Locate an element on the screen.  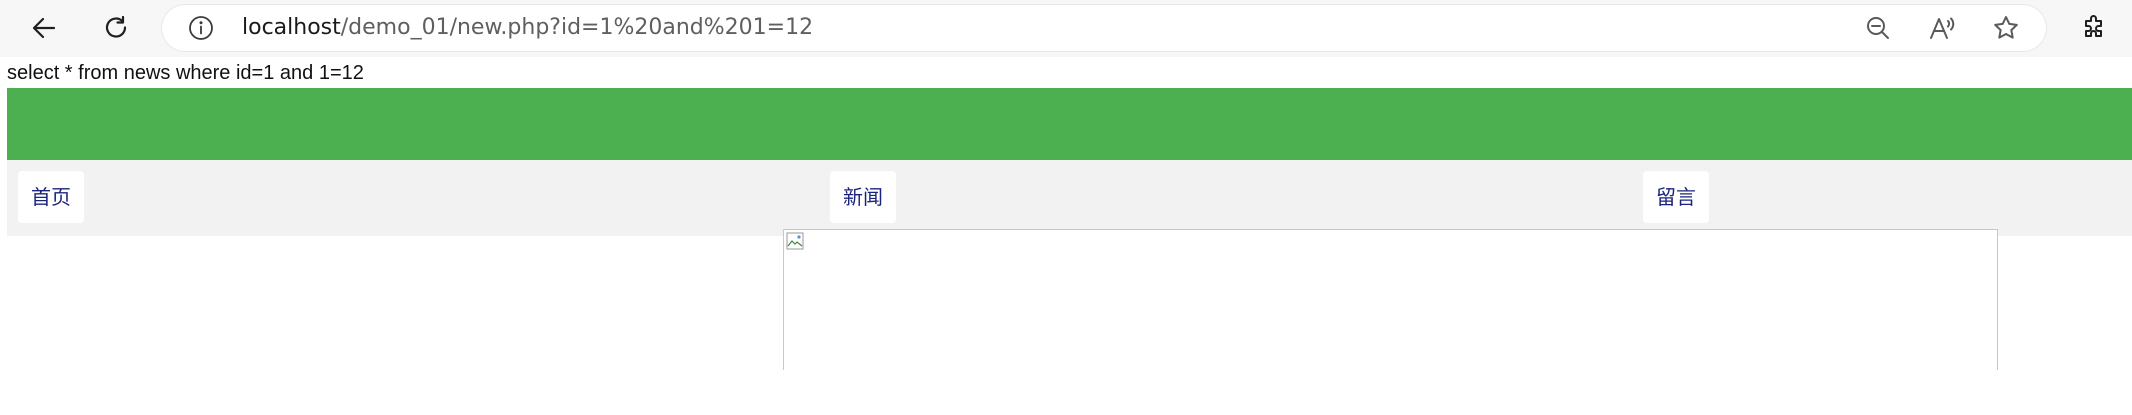
arrow-left-icon is located at coordinates (44, 28).